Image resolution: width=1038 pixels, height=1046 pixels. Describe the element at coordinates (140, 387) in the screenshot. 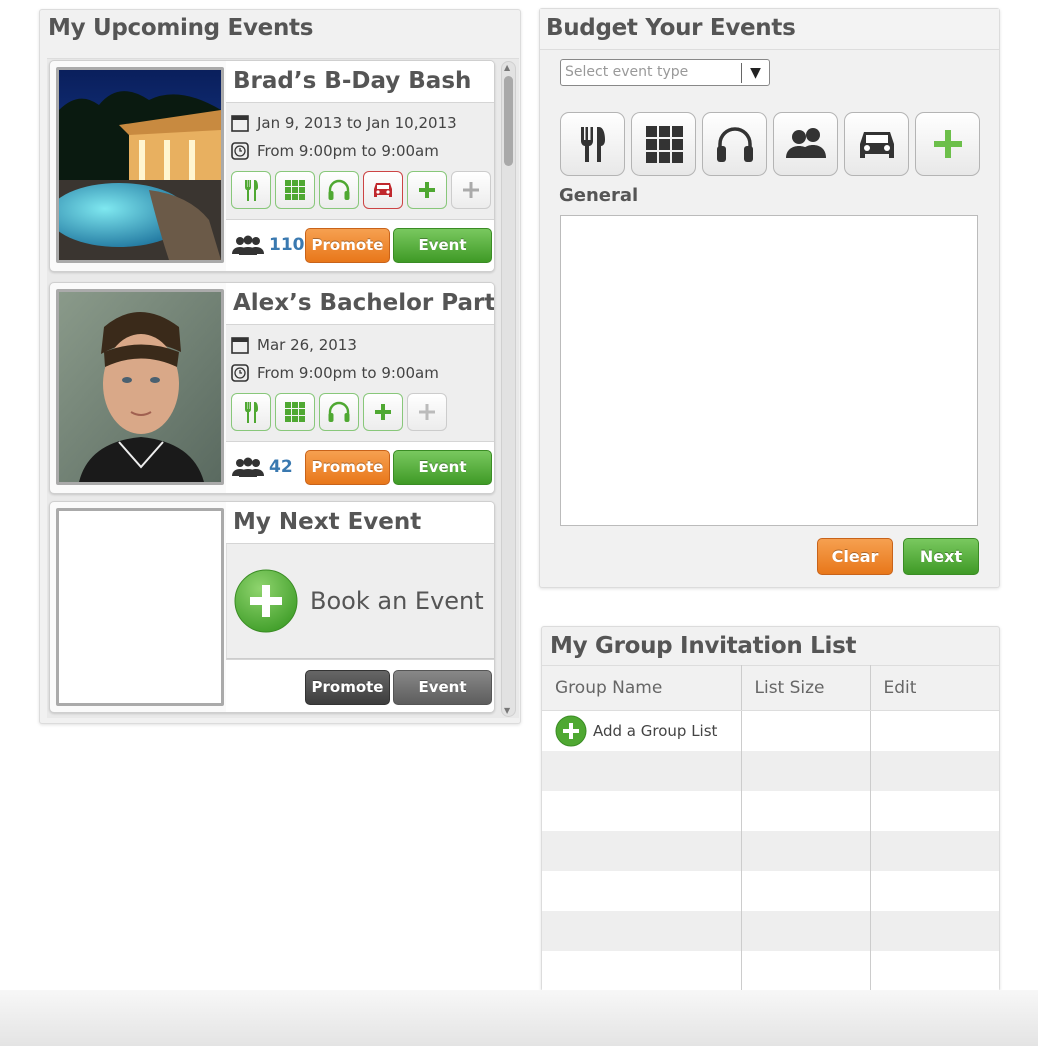

I see `event-photo-portrait` at that location.